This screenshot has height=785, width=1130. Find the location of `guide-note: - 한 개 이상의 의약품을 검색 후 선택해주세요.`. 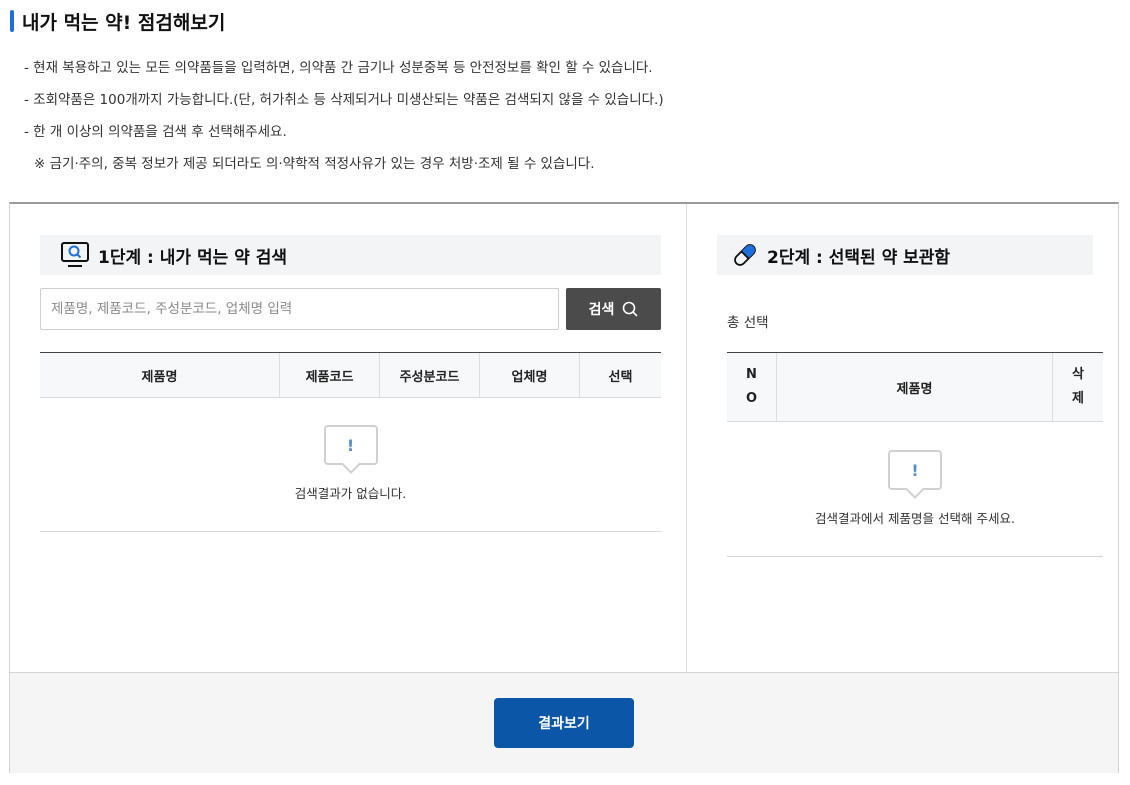

guide-note: - 한 개 이상의 의약품을 검색 후 선택해주세요. is located at coordinates (155, 132).